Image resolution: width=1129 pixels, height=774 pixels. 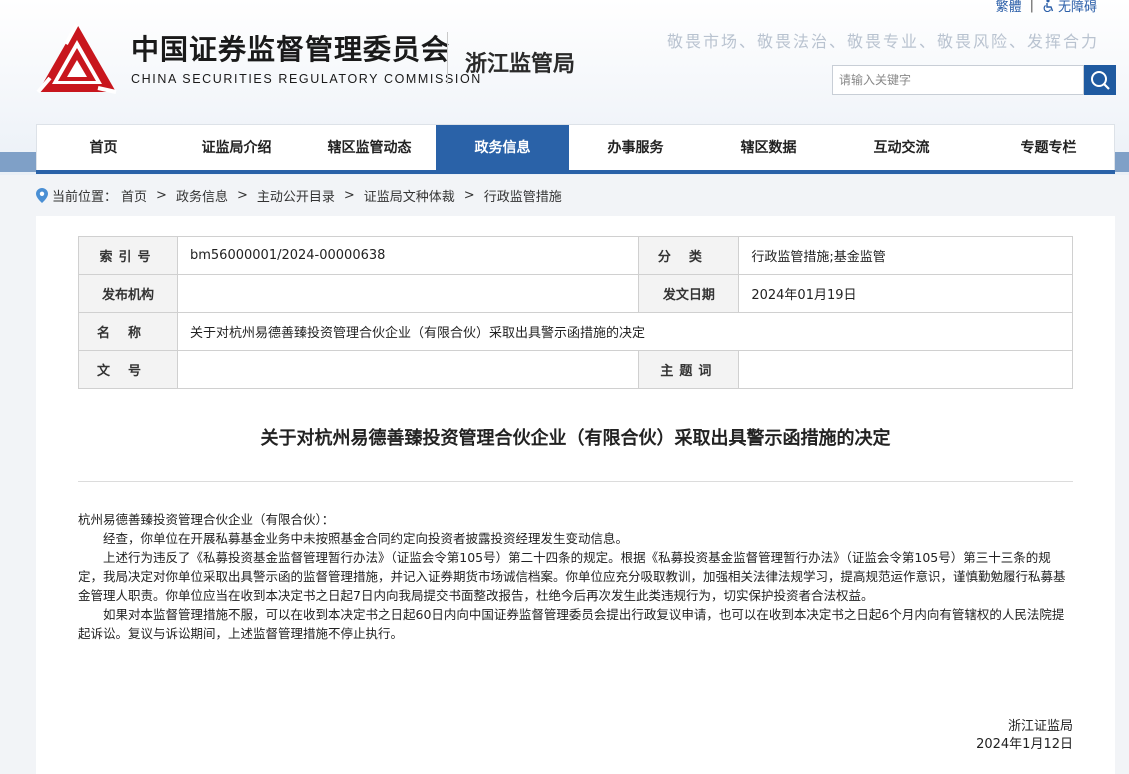 I want to click on slogan: 敬畏市场、敬畏法治、敬畏专业、敬畏风险、发挥合力, so click(x=882, y=41).